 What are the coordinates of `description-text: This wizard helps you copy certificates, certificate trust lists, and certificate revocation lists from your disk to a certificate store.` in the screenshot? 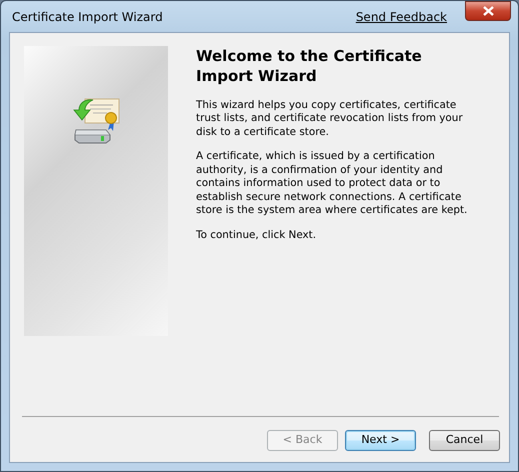 It's located at (330, 119).